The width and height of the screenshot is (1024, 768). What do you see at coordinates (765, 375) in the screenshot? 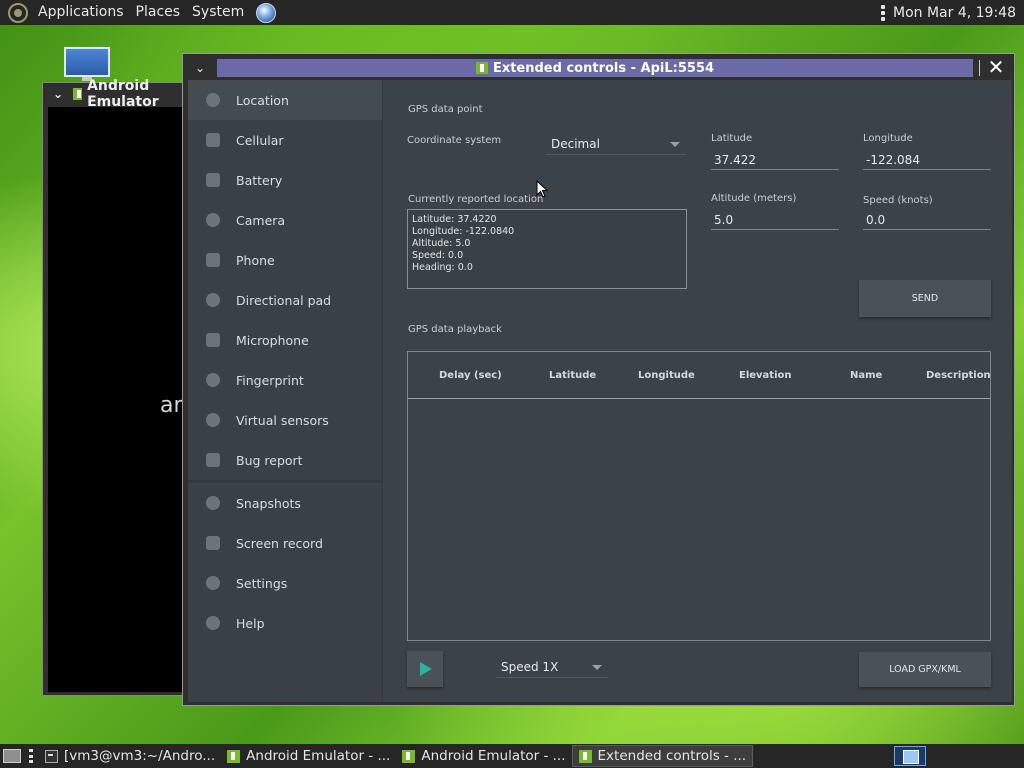
I see `col-elevation: Elevation` at bounding box center [765, 375].